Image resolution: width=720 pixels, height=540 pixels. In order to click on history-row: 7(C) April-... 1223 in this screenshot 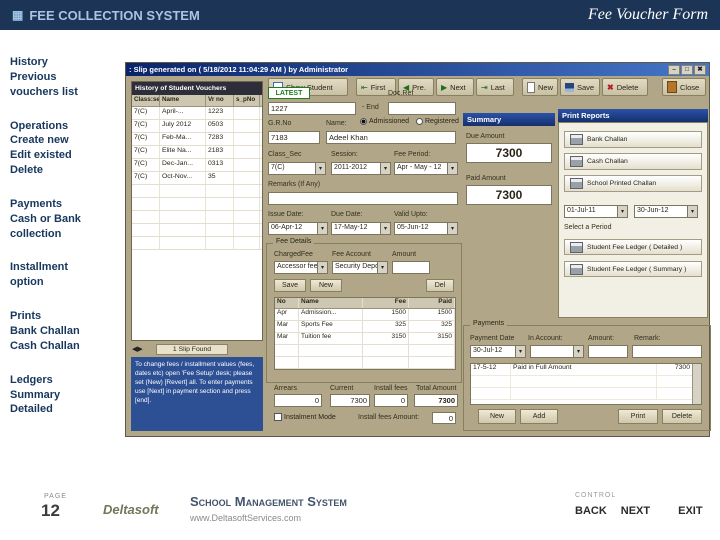, I will do `click(197, 113)`.